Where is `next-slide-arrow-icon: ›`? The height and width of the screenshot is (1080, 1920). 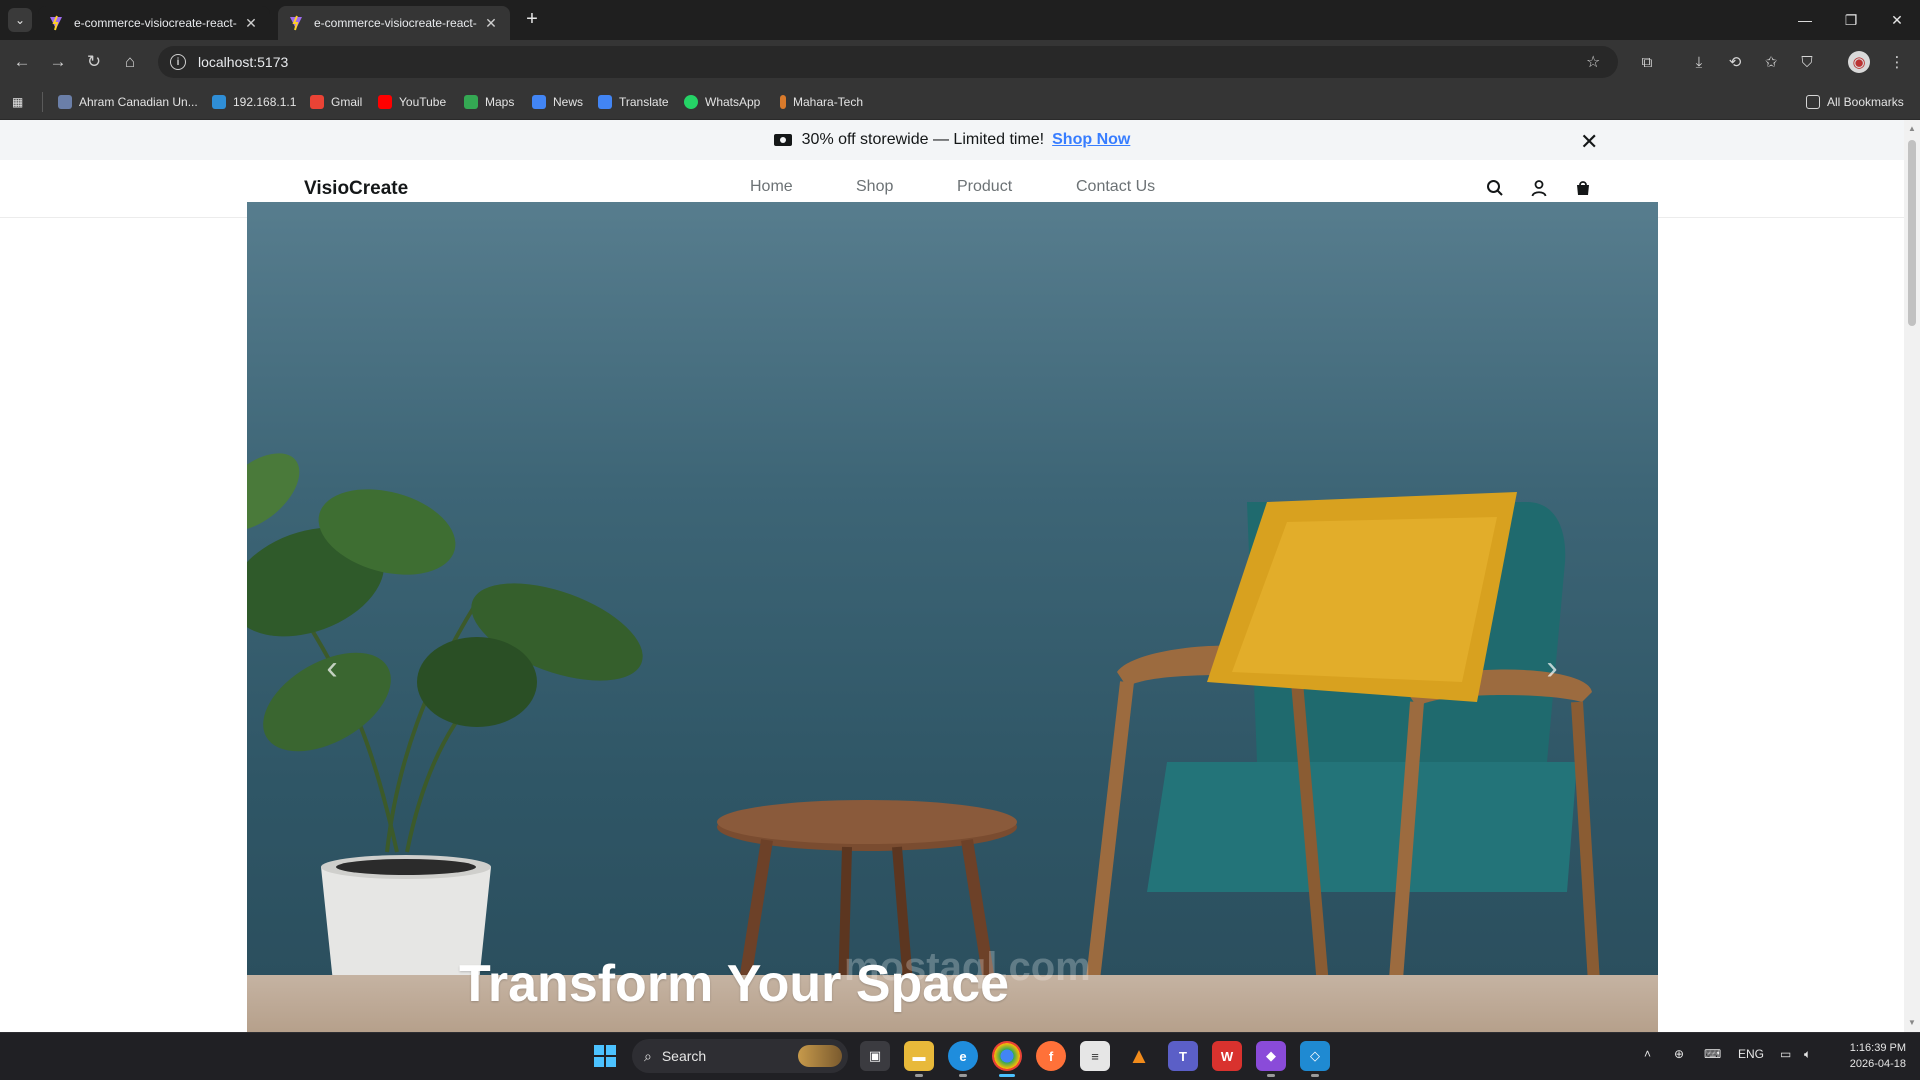 next-slide-arrow-icon: › is located at coordinates (1552, 668).